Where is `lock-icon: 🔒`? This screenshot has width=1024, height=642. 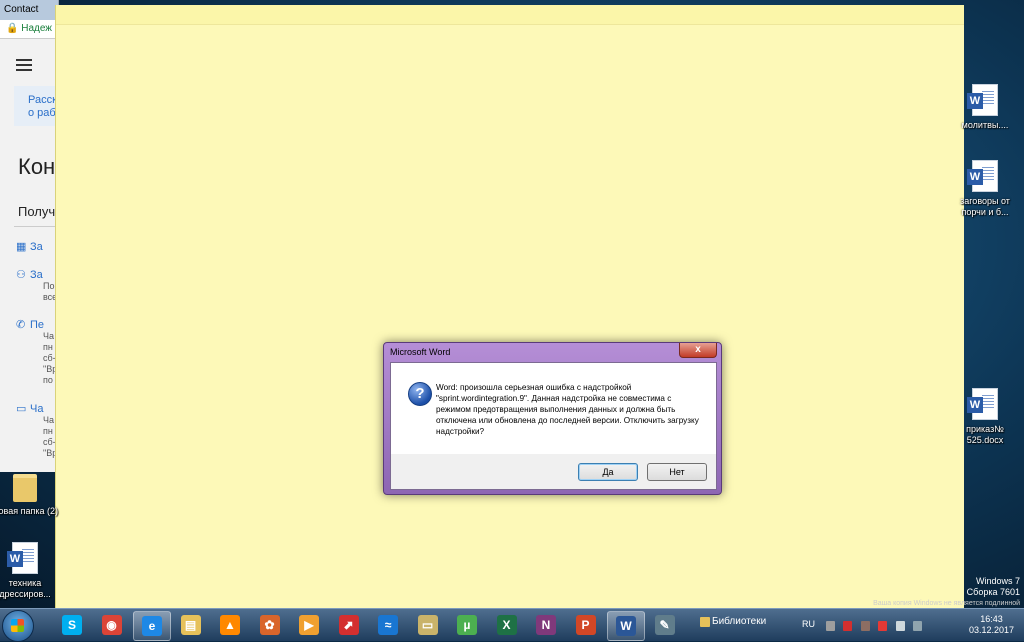
lock-icon: 🔒 is located at coordinates (12, 28).